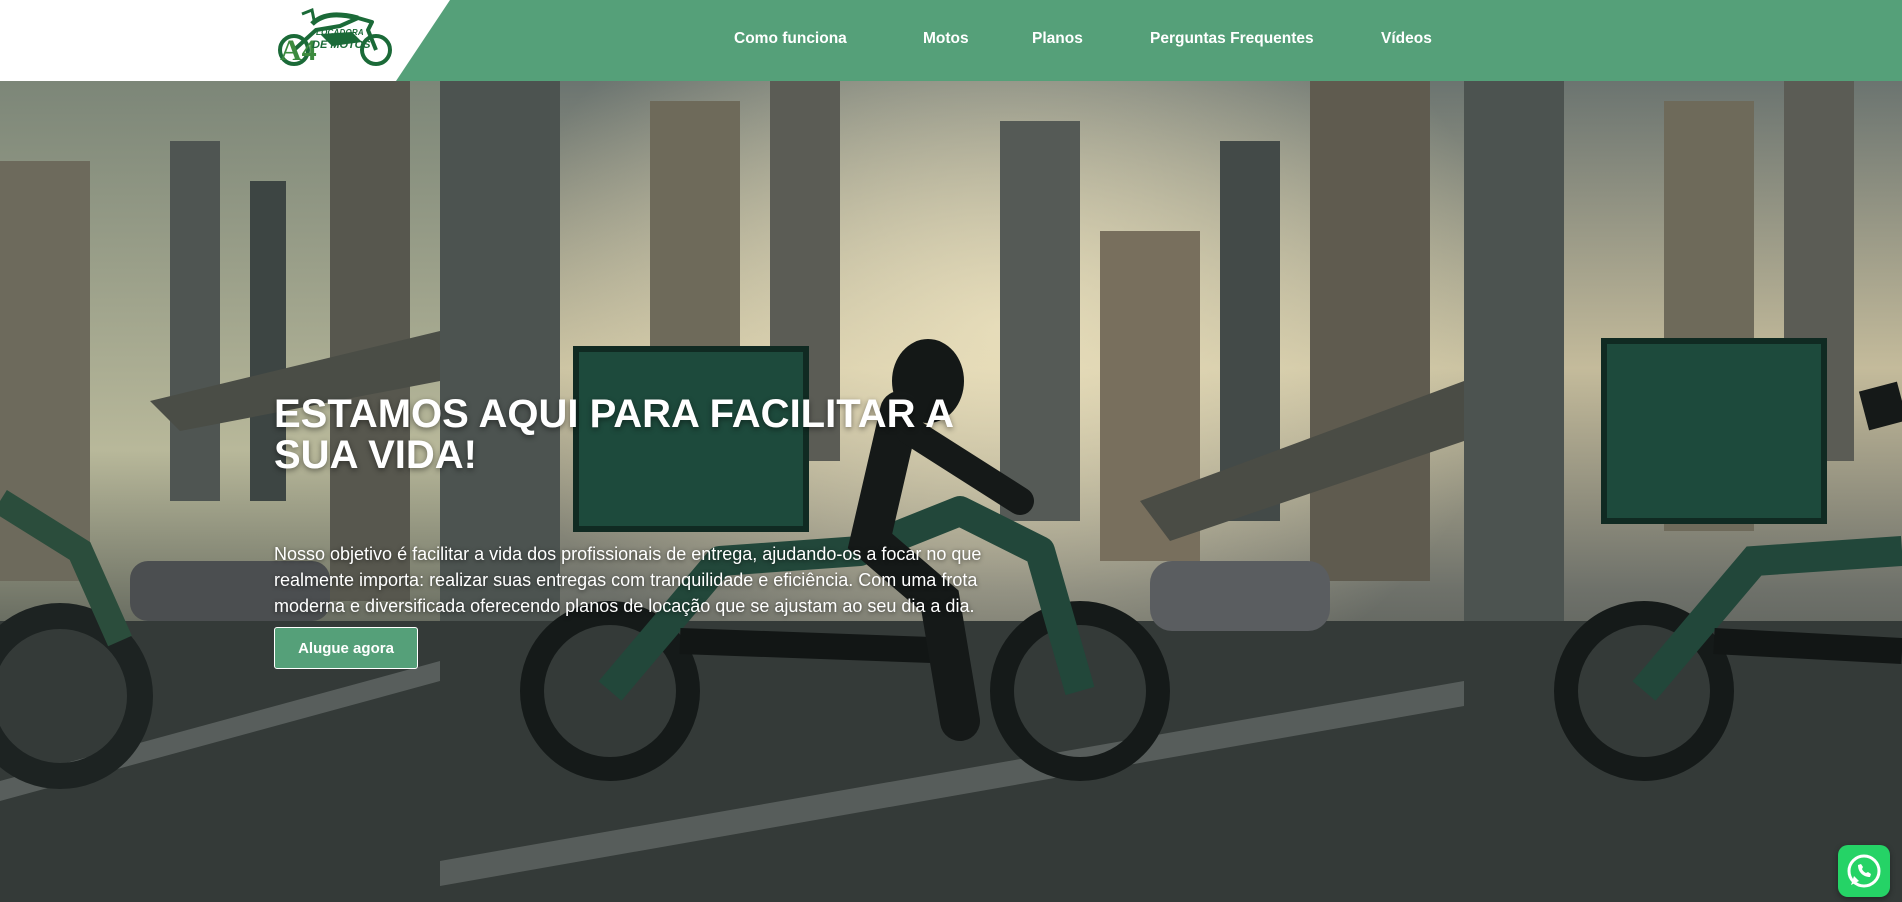 The height and width of the screenshot is (902, 1902). What do you see at coordinates (346, 648) in the screenshot?
I see `rent-now-button: Alugue agora` at bounding box center [346, 648].